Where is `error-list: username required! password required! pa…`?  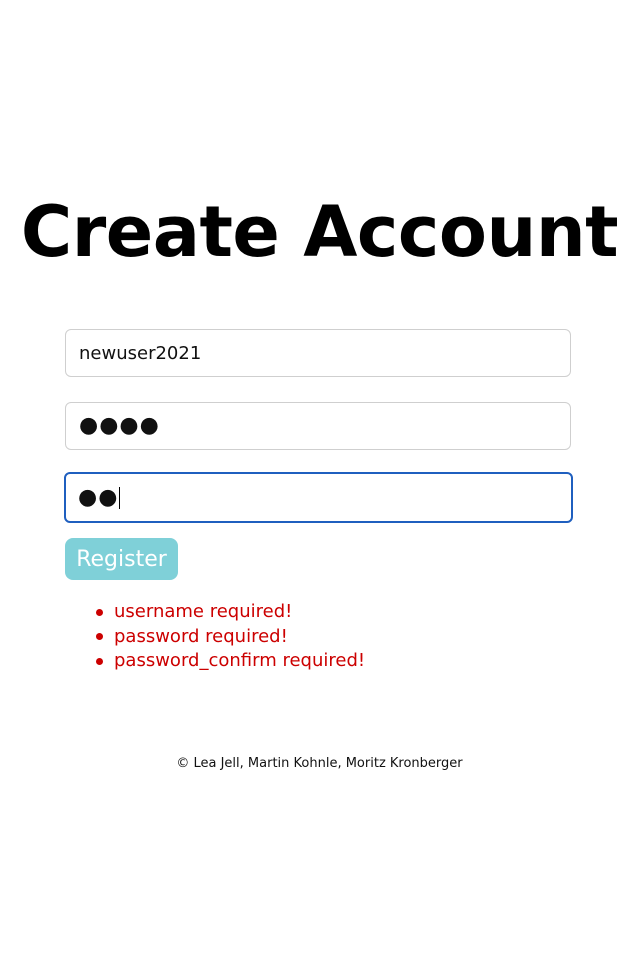
error-list: username required! password required! pa… is located at coordinates (230, 637).